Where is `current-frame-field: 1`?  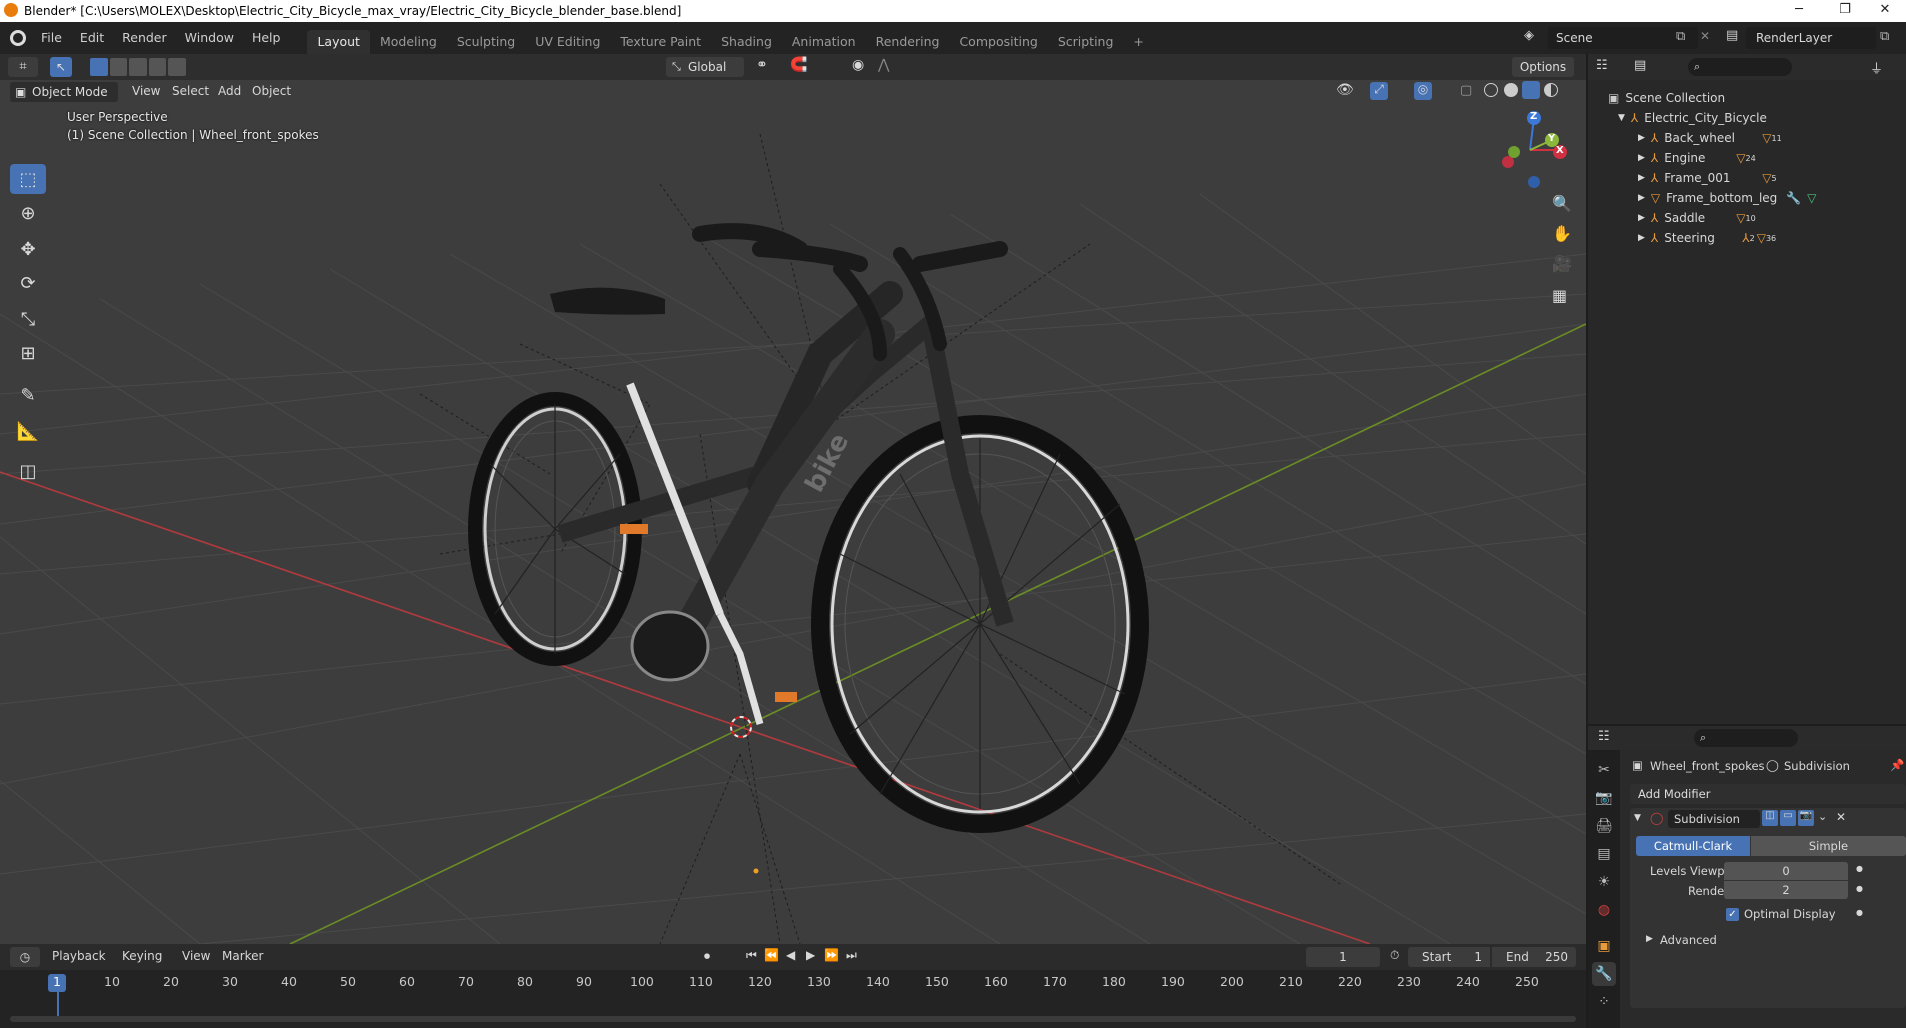
current-frame-field: 1 is located at coordinates (1343, 957).